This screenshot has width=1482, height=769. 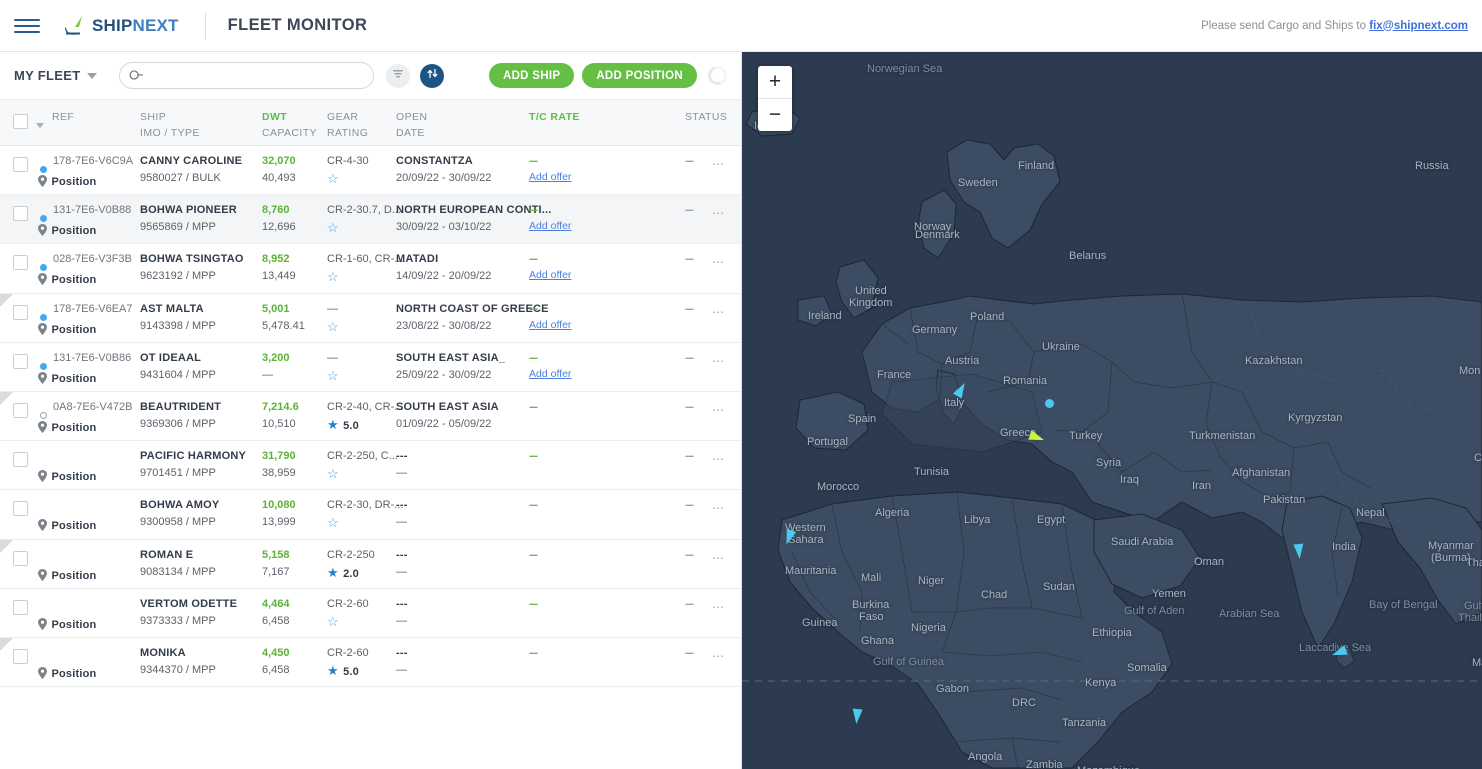 I want to click on row-ship-name: MONIKA, so click(x=163, y=653).